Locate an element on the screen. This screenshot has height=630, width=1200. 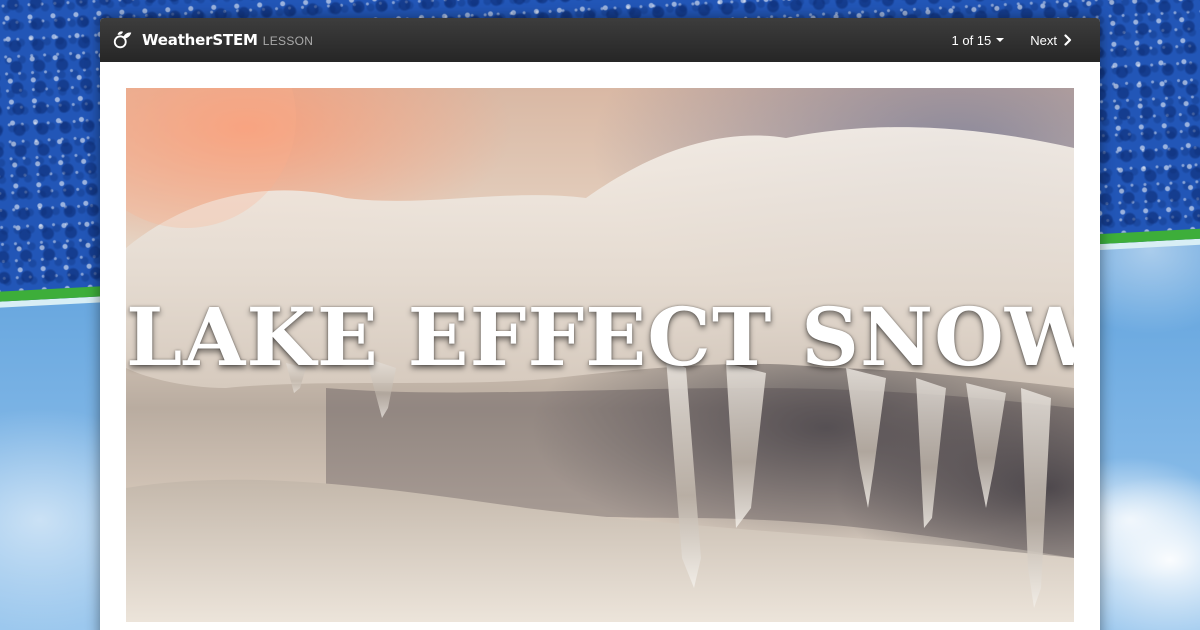
lesson-navigation: 1 of 15 Next is located at coordinates (1013, 40).